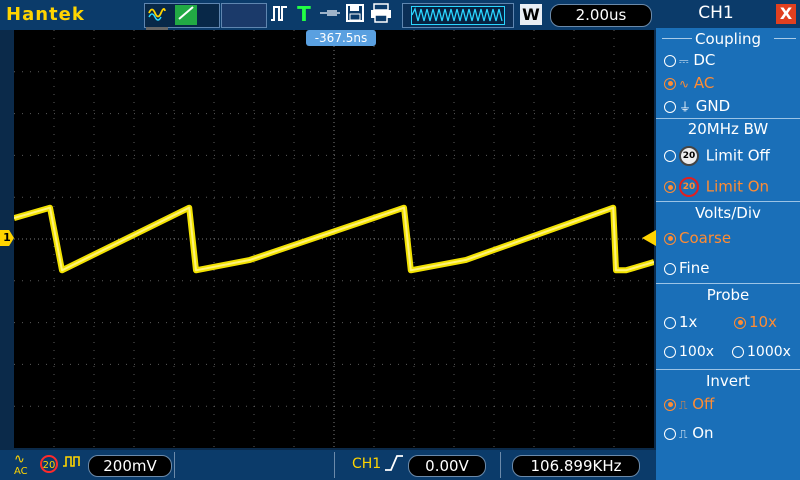 Image resolution: width=800 pixels, height=480 pixels. I want to click on dc-icon: ⎓, so click(684, 61).